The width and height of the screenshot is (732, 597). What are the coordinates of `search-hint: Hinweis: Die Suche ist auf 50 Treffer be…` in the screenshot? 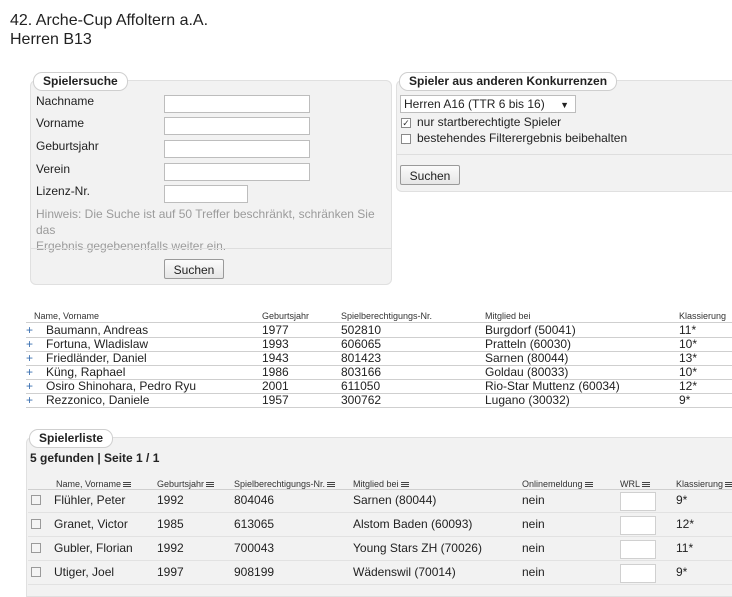 It's located at (212, 230).